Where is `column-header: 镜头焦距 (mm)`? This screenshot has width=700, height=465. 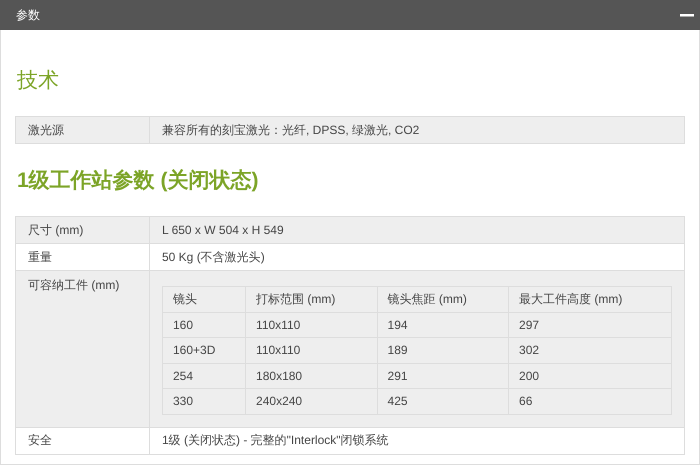
column-header: 镜头焦距 (mm) is located at coordinates (443, 299).